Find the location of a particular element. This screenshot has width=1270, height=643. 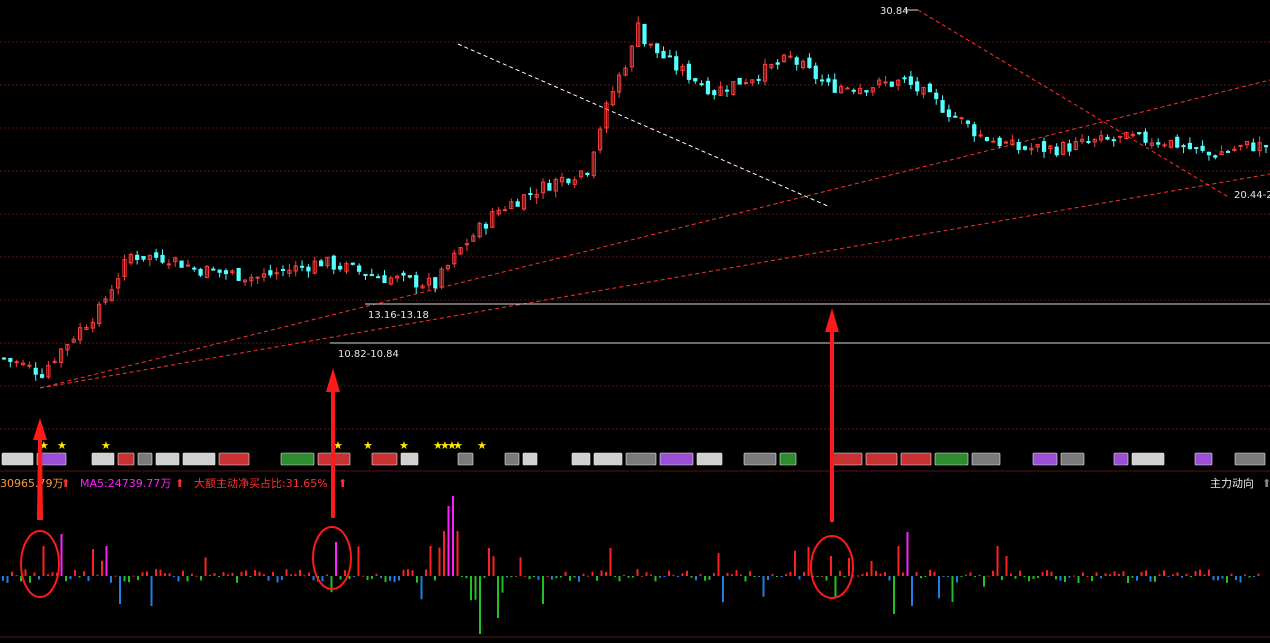

indicator-panel-name: 主力动向 is located at coordinates (1232, 483).